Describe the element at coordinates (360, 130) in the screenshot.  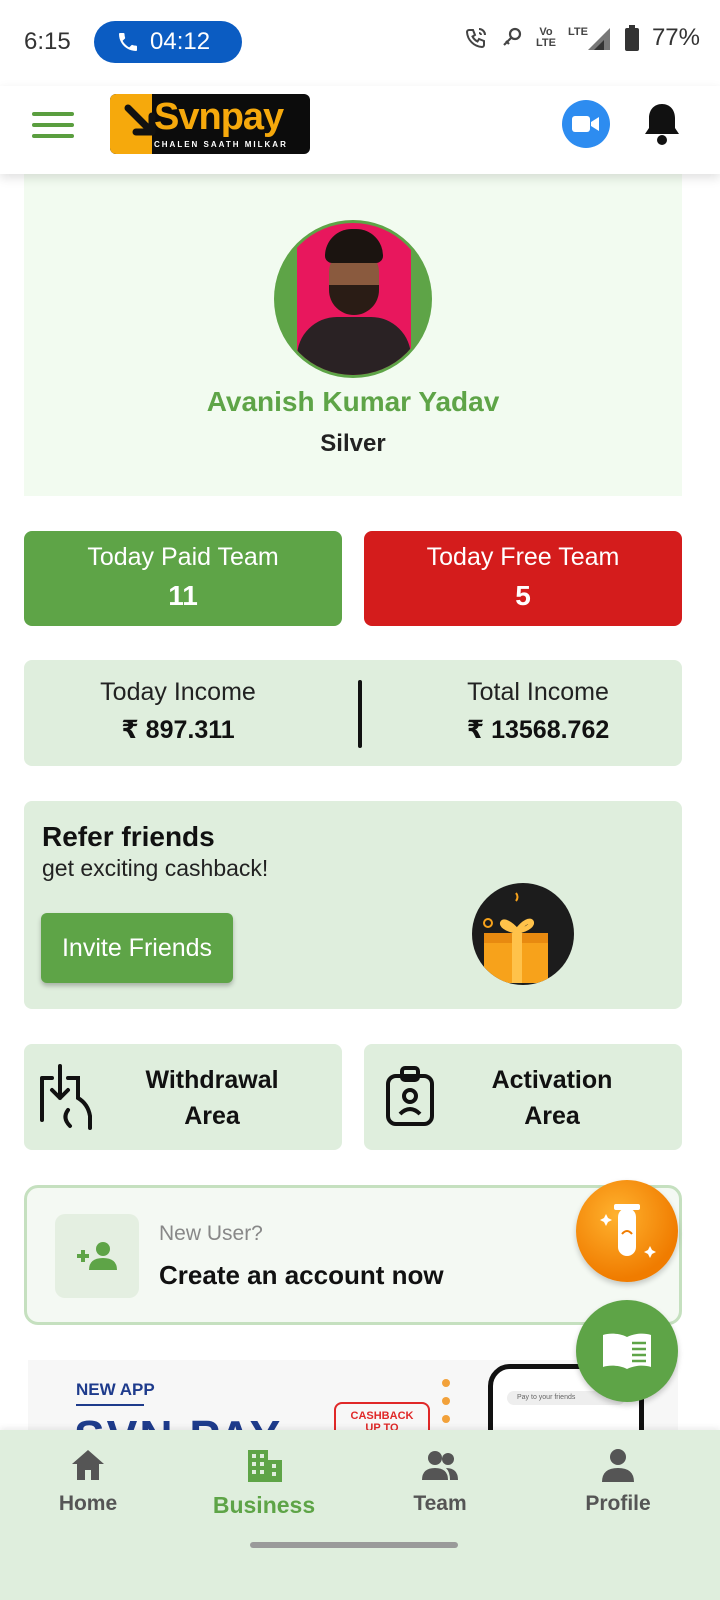
I see `app-header: Svnpay CHALEN SAATH MILKAR` at that location.